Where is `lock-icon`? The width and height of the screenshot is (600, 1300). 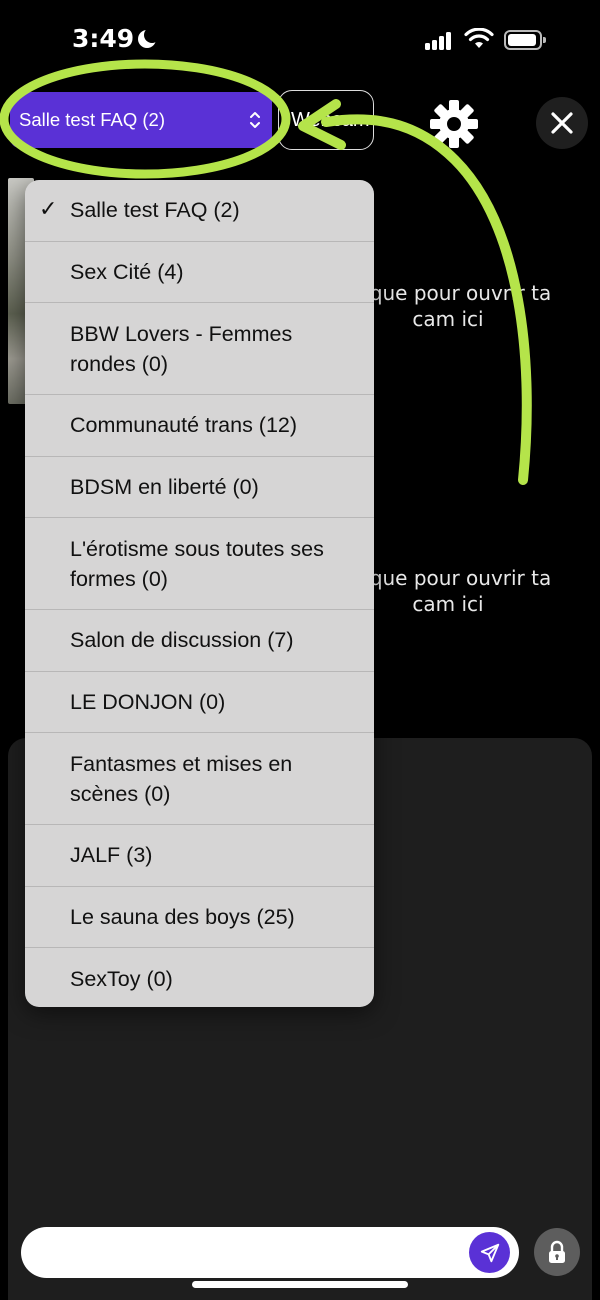
lock-icon is located at coordinates (557, 1251).